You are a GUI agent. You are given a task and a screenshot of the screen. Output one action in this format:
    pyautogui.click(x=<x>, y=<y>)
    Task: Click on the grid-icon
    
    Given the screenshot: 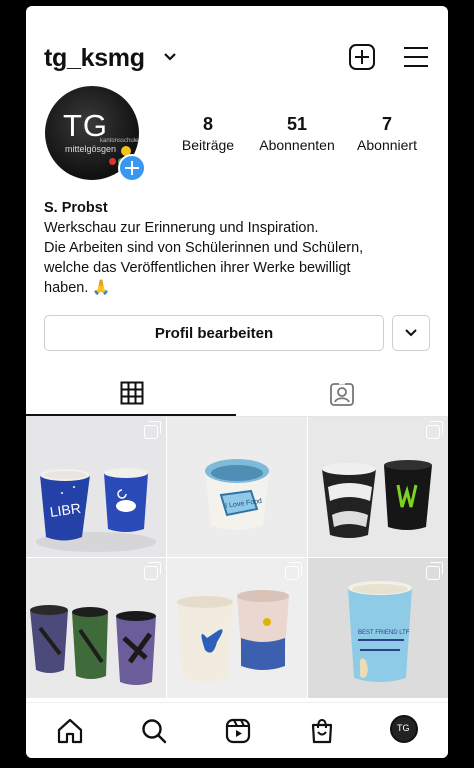 What is the action you would take?
    pyautogui.click(x=132, y=393)
    